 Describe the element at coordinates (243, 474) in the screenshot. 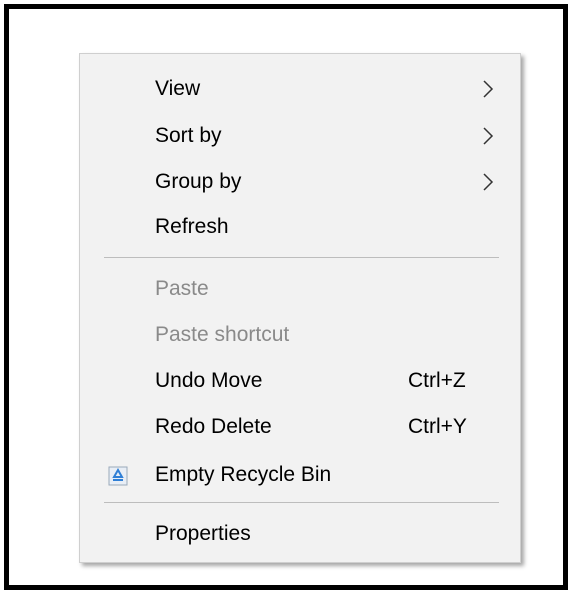

I see `menu-item-label: Empty Recycle Bin` at that location.